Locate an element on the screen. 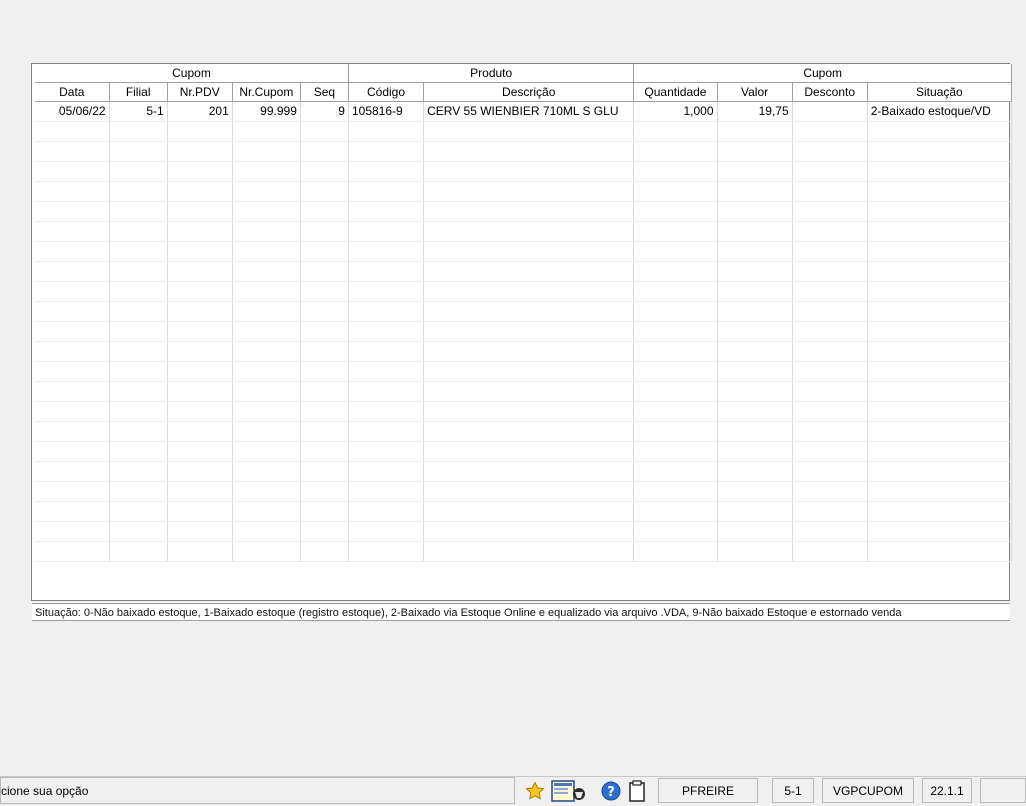  cell-descricao: CERV 55 WIENBIER 710ML S GLU is located at coordinates (529, 111).